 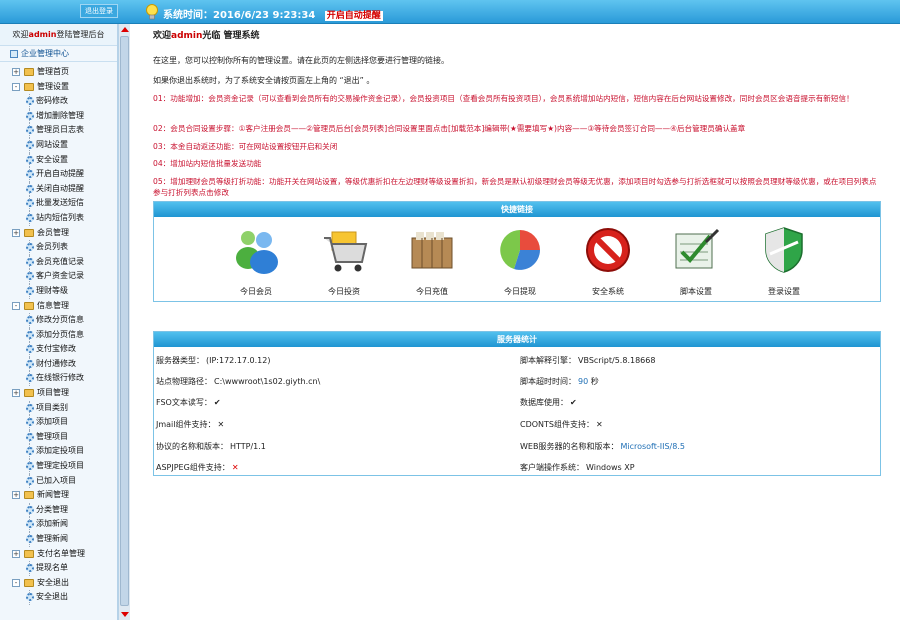 I want to click on nav-item: 增加删除管理, so click(x=58, y=116).